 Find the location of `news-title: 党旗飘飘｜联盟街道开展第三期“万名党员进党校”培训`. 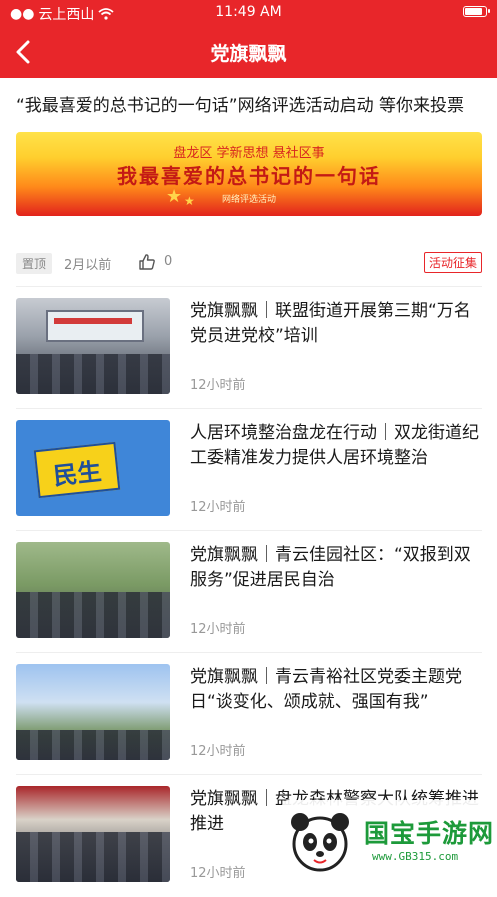

news-title: 党旗飘飘｜联盟街道开展第三期“万名党员进党校”培训 is located at coordinates (335, 324).